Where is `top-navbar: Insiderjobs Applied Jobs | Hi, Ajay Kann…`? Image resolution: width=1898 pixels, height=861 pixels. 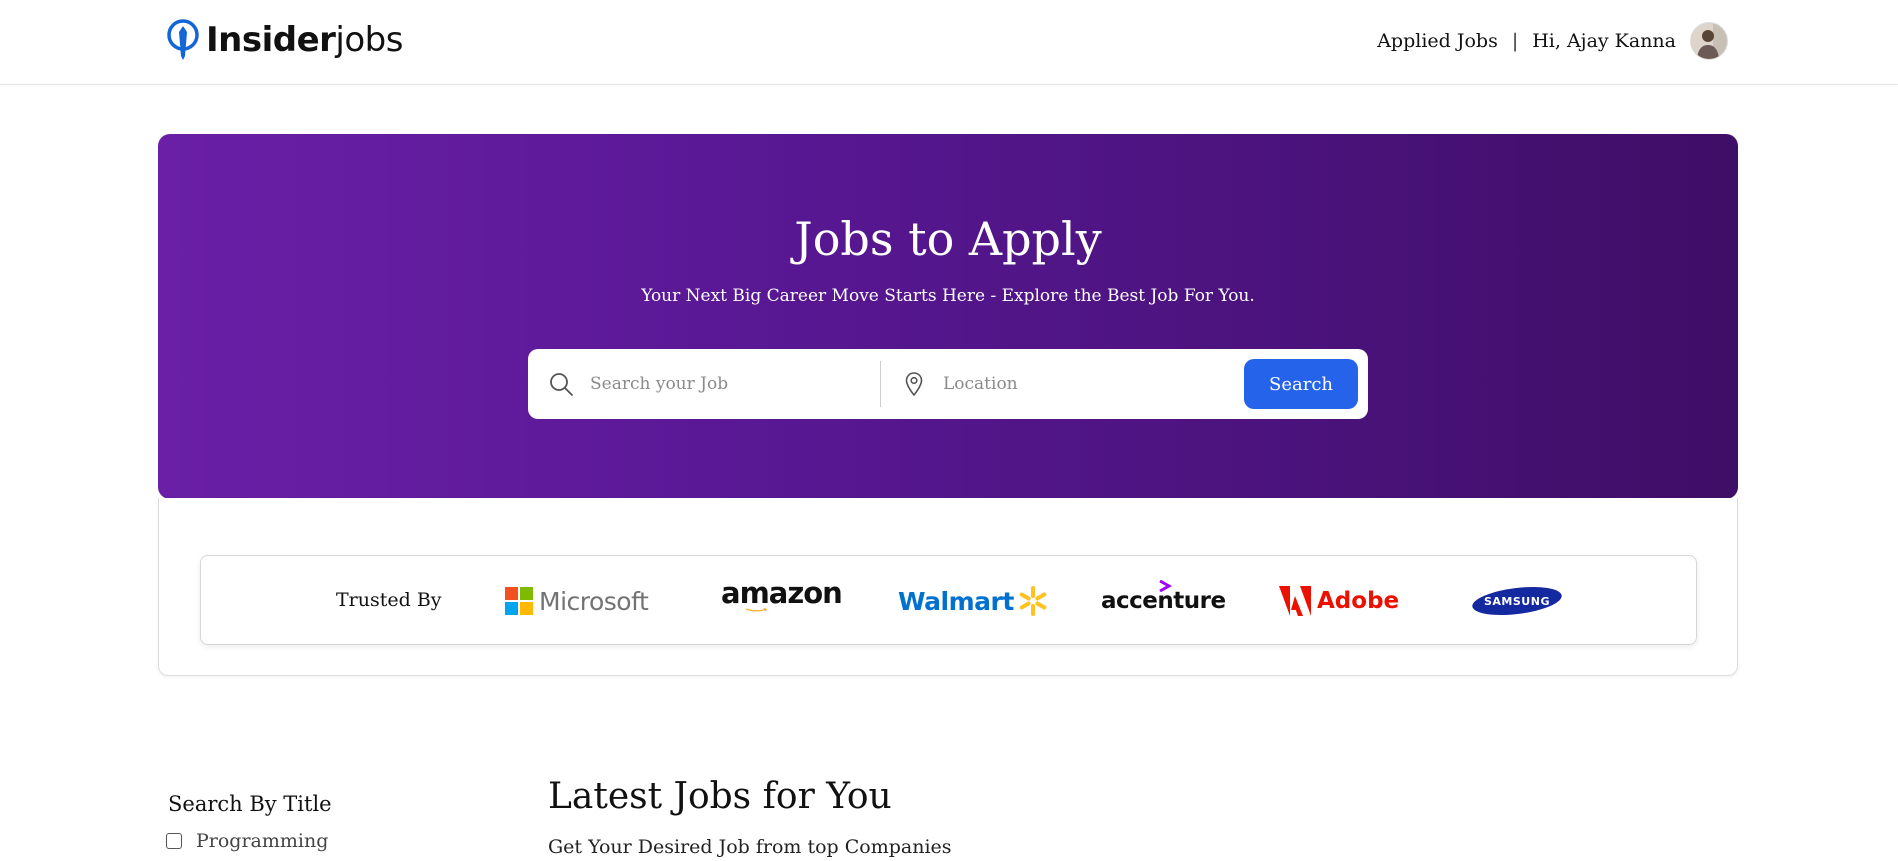
top-navbar: Insiderjobs Applied Jobs | Hi, Ajay Kann… is located at coordinates (949, 42).